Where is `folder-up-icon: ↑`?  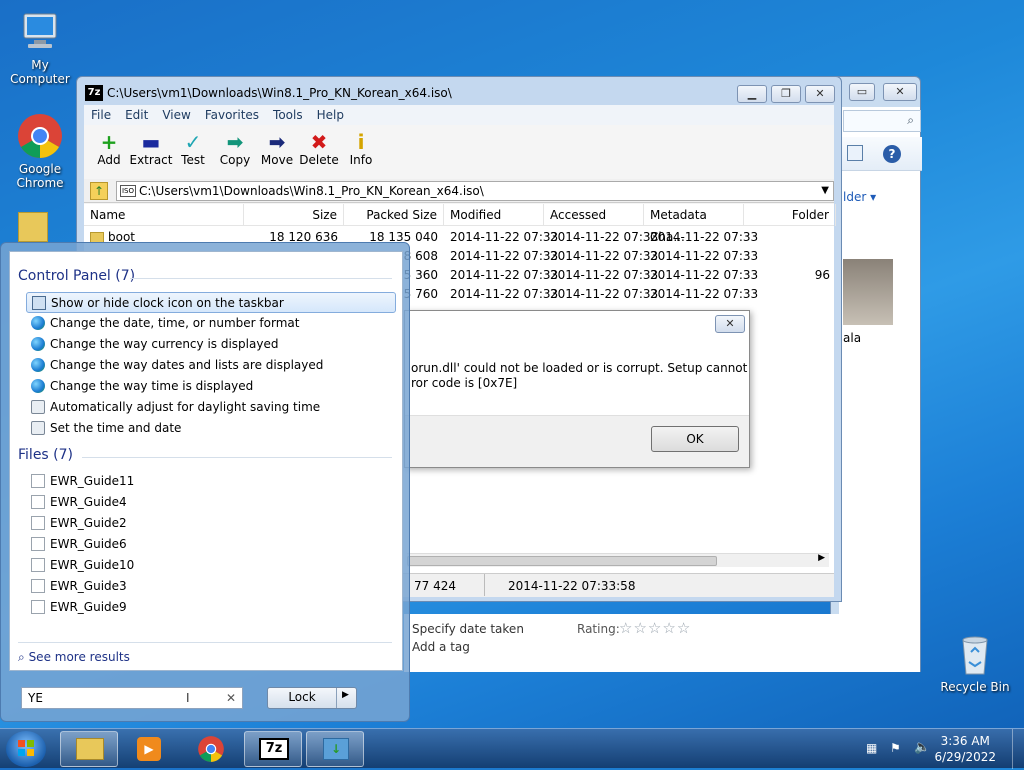 folder-up-icon: ↑ is located at coordinates (99, 191).